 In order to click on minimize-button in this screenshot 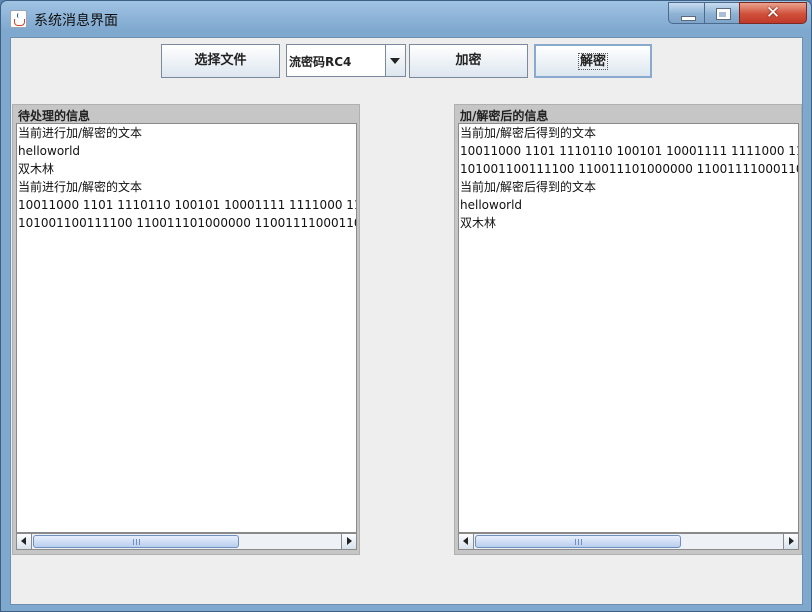, I will do `click(686, 13)`.